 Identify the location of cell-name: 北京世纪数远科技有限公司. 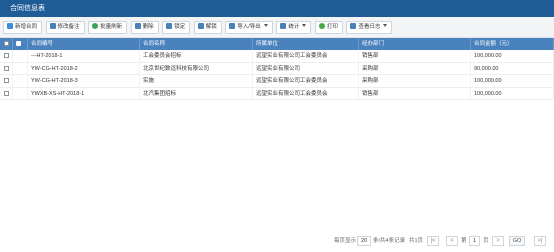
(196, 68).